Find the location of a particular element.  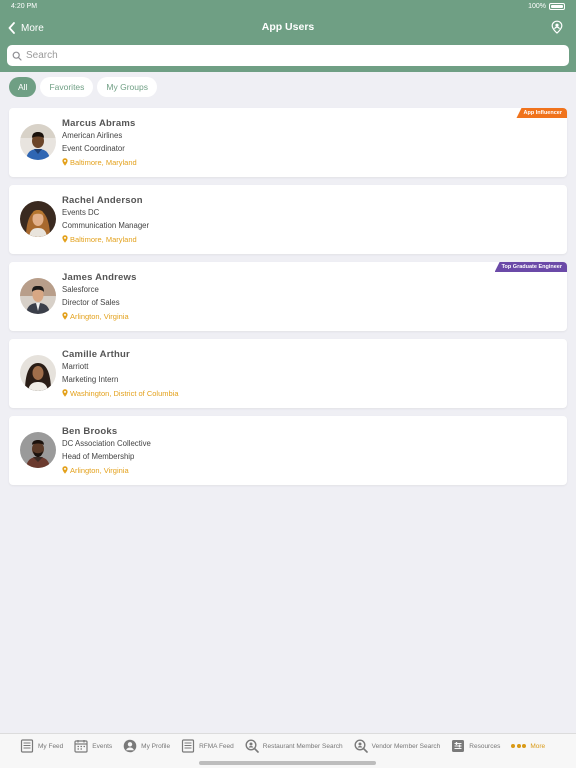

user-company: Salesforce is located at coordinates (80, 289).